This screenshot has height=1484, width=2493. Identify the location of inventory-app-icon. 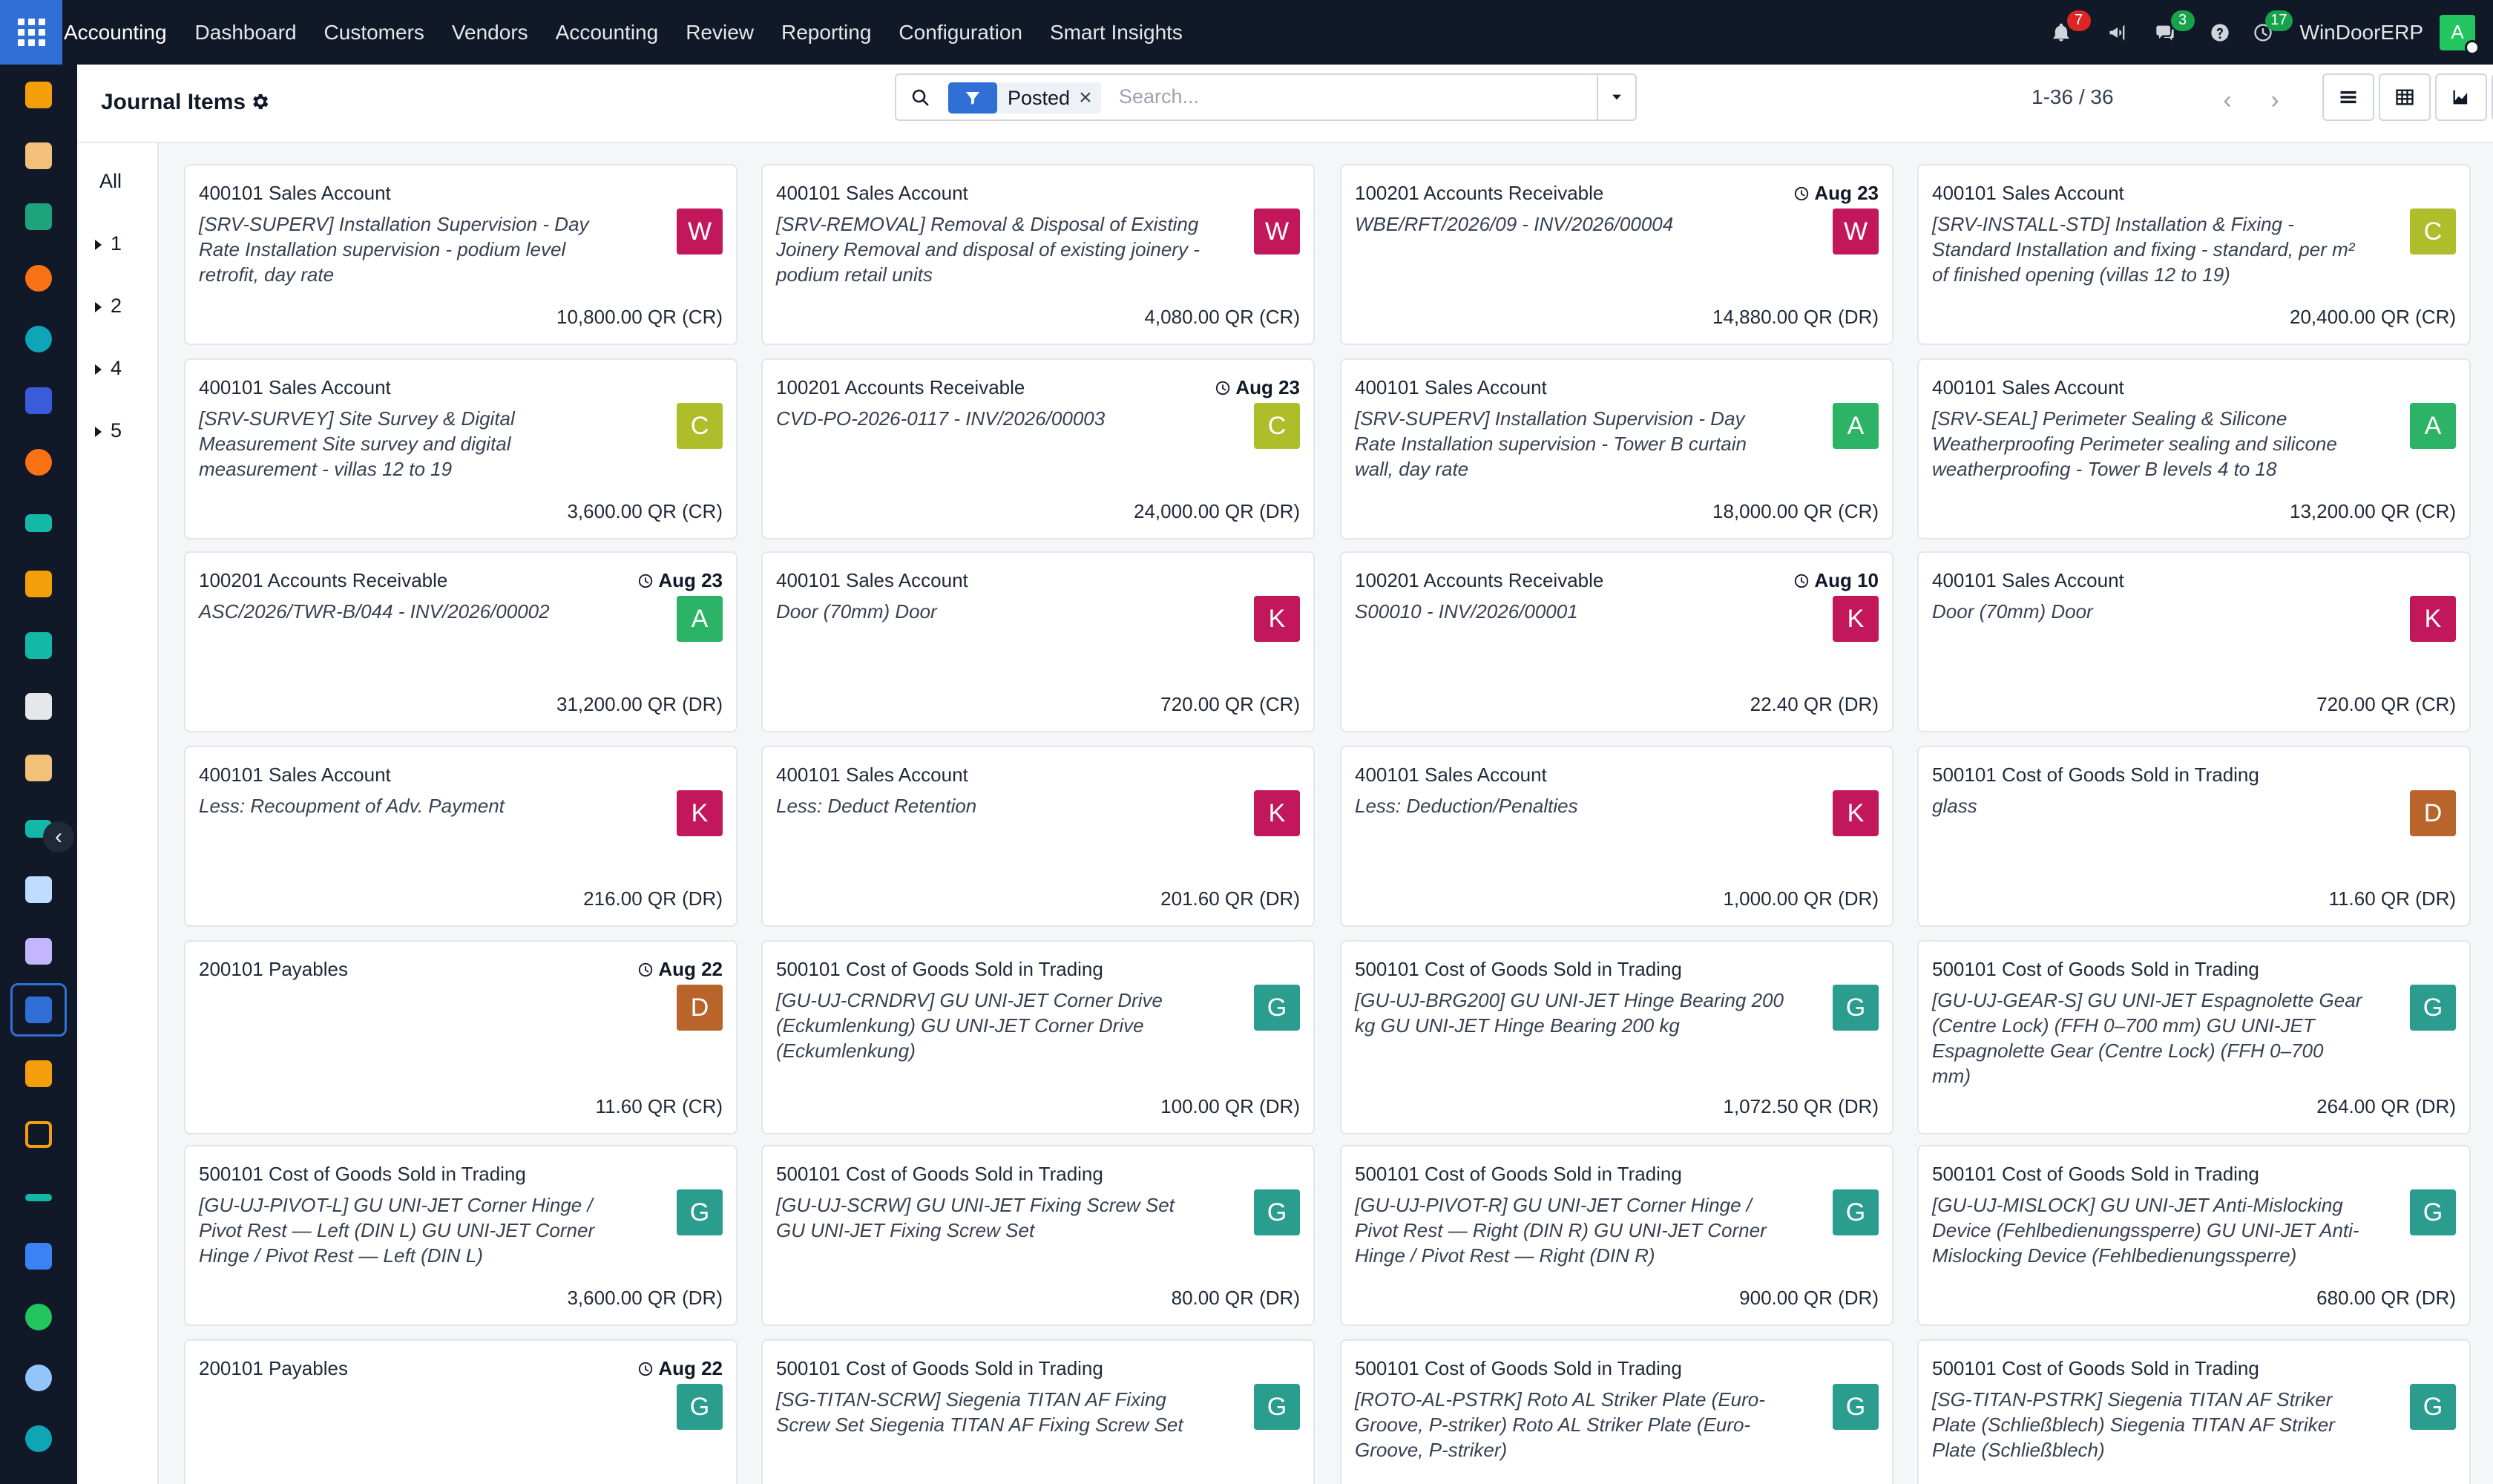
(38, 706).